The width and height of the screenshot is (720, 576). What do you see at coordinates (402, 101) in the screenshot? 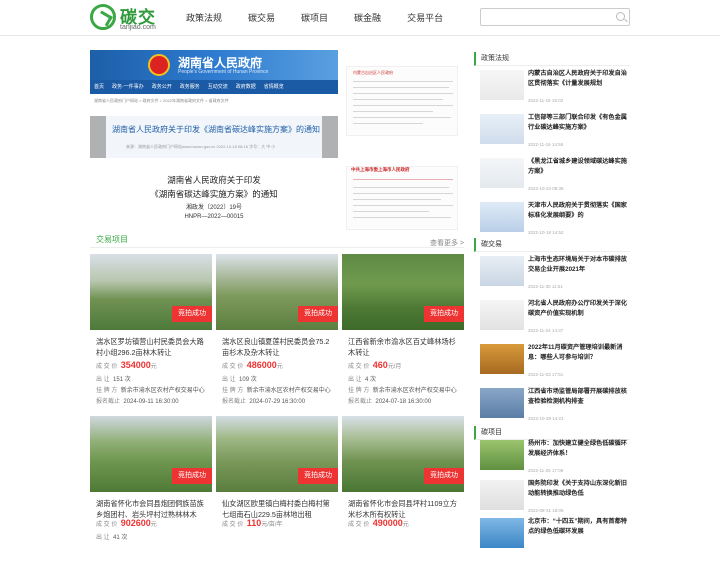
I see `scan-document-1: 内蒙古自治区人民政府` at bounding box center [402, 101].